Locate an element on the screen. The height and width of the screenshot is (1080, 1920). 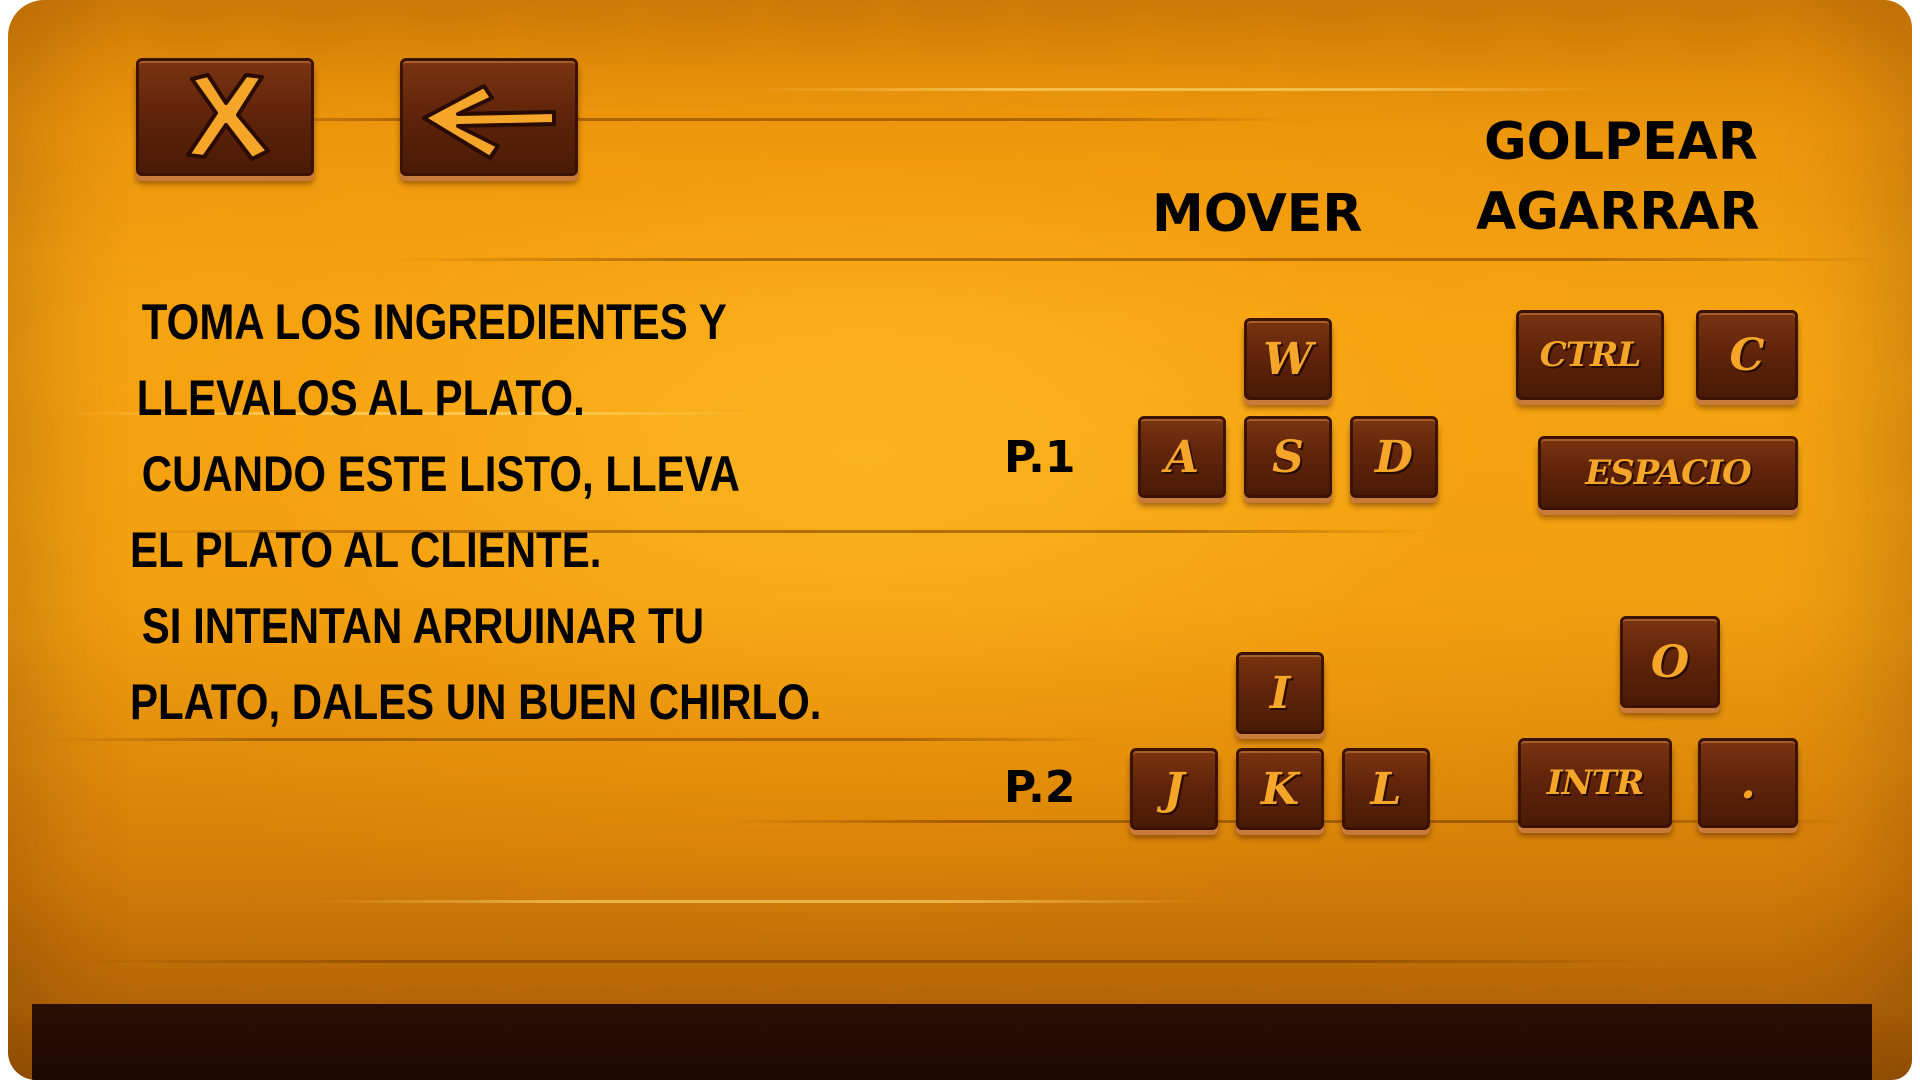
header-golpear: GOLPEAR is located at coordinates (1621, 142).